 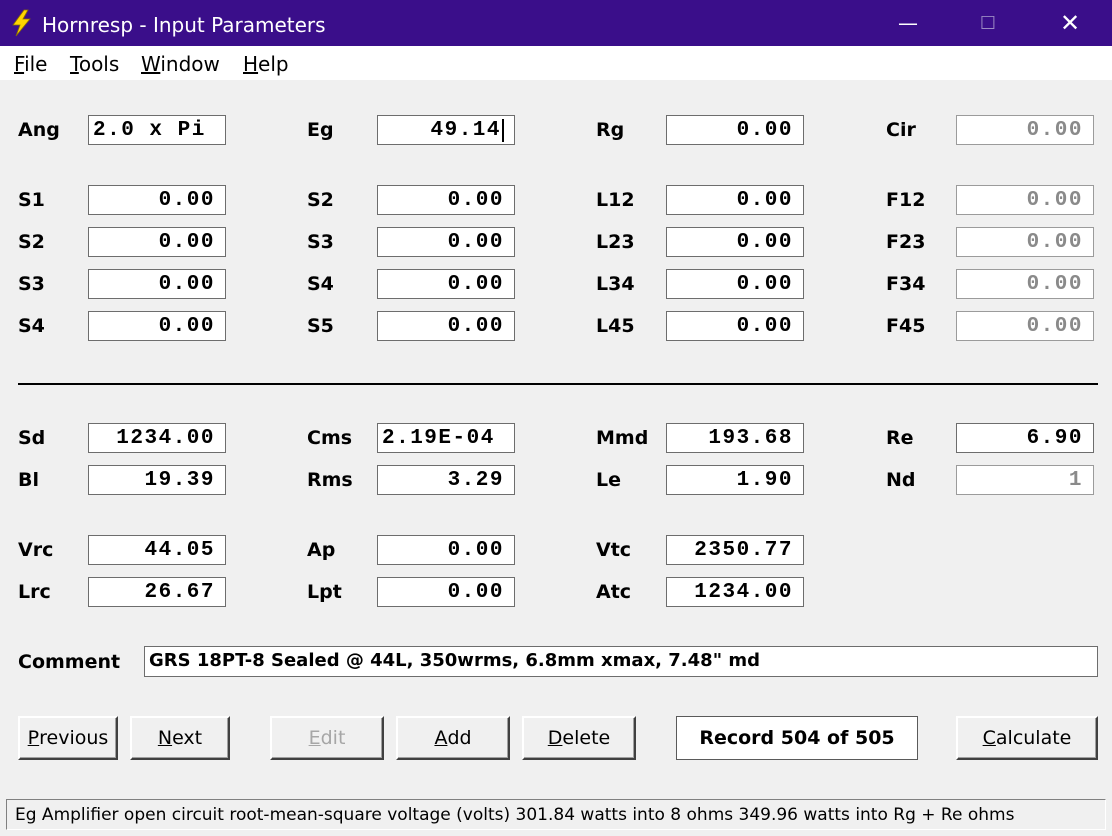 I want to click on l45-label: L45, so click(x=615, y=326).